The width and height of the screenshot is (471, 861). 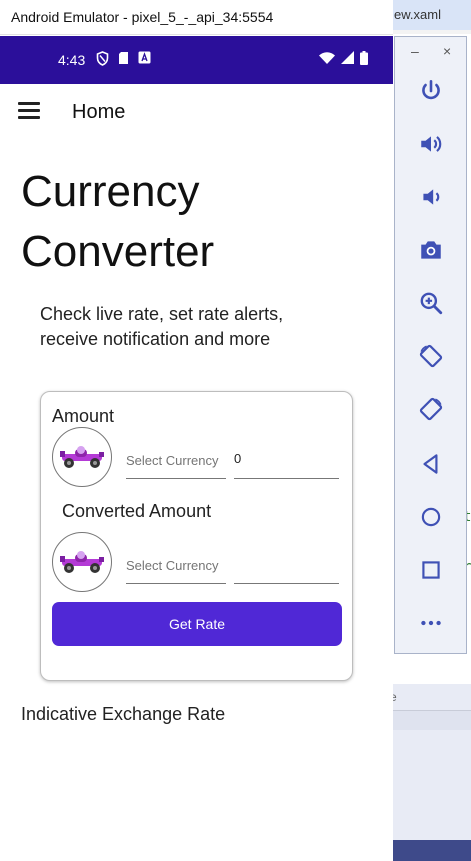 What do you see at coordinates (425, 850) in the screenshot?
I see `status-strip` at bounding box center [425, 850].